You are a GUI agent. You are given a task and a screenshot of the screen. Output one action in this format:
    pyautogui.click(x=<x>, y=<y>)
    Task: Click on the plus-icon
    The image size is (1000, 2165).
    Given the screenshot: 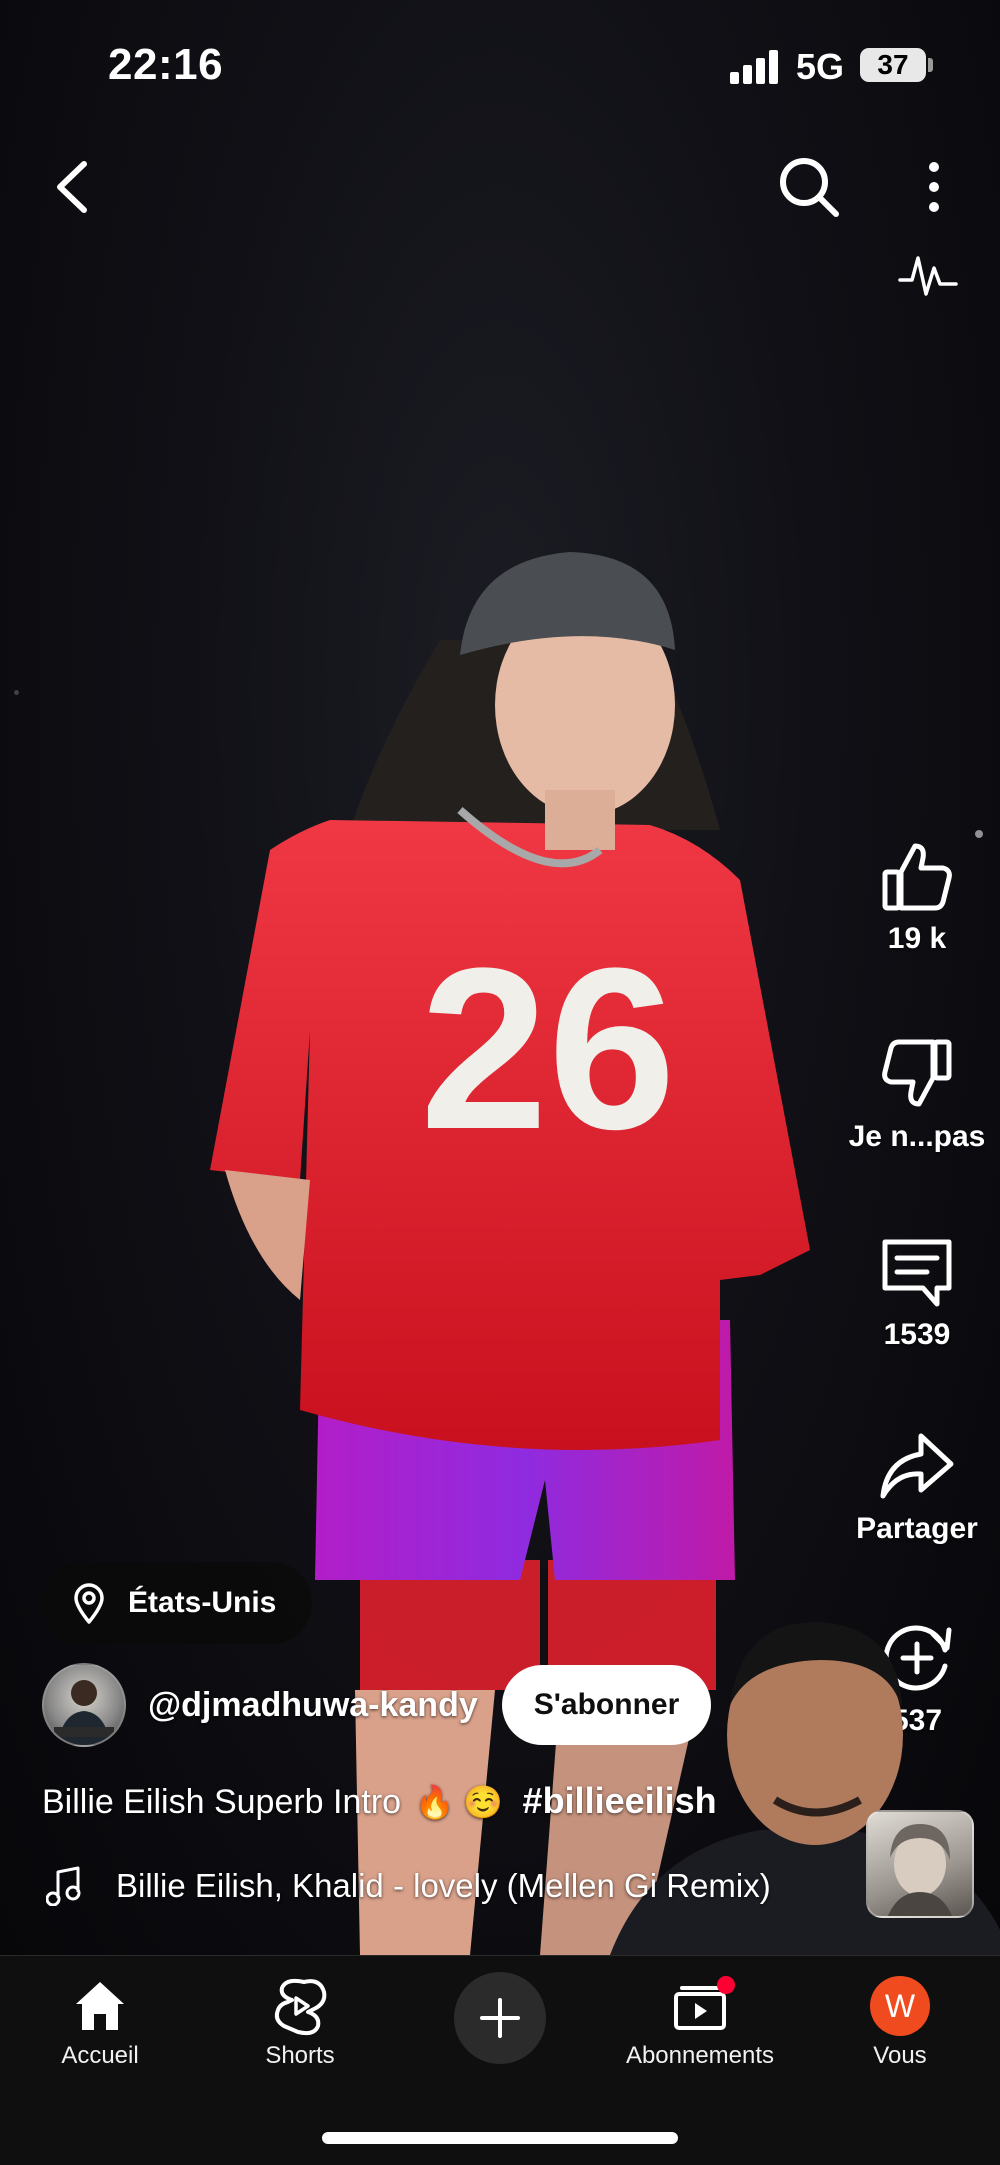 What is the action you would take?
    pyautogui.click(x=500, y=2018)
    